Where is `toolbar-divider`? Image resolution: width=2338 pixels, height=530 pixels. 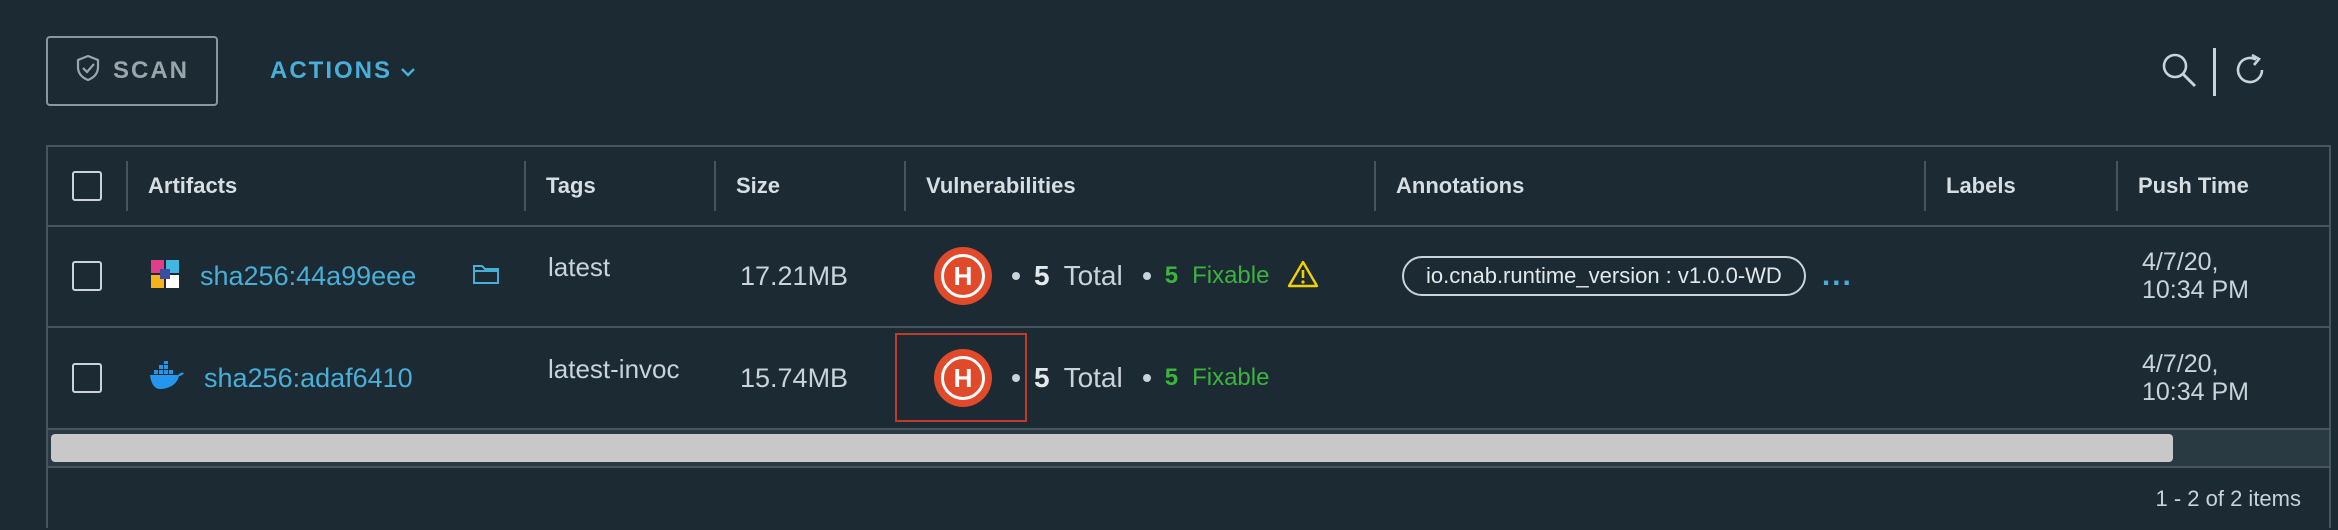 toolbar-divider is located at coordinates (2214, 72).